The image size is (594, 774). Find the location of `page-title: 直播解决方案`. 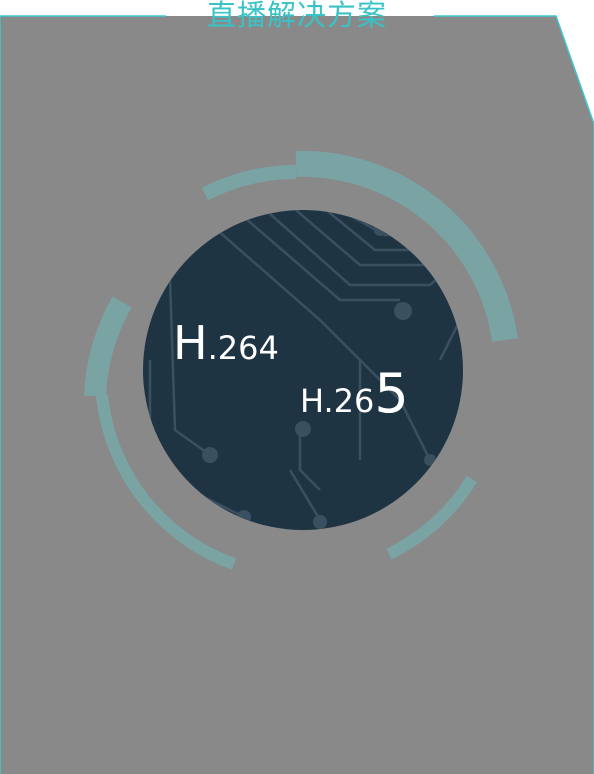

page-title: 直播解决方案 is located at coordinates (296, 16).